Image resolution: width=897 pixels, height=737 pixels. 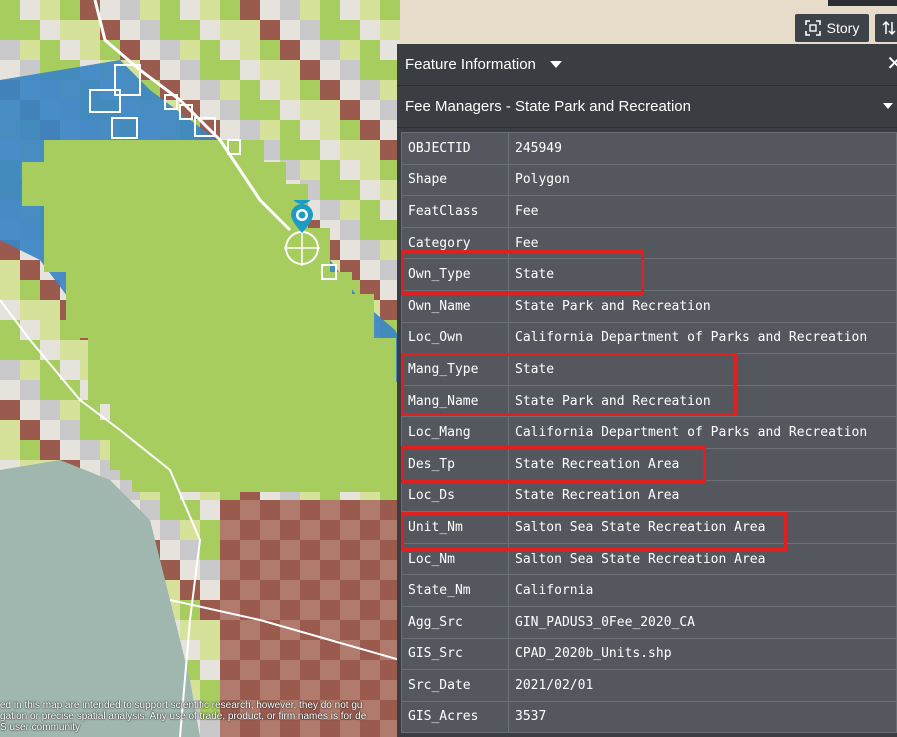 I want to click on story-button: Story, so click(x=832, y=28).